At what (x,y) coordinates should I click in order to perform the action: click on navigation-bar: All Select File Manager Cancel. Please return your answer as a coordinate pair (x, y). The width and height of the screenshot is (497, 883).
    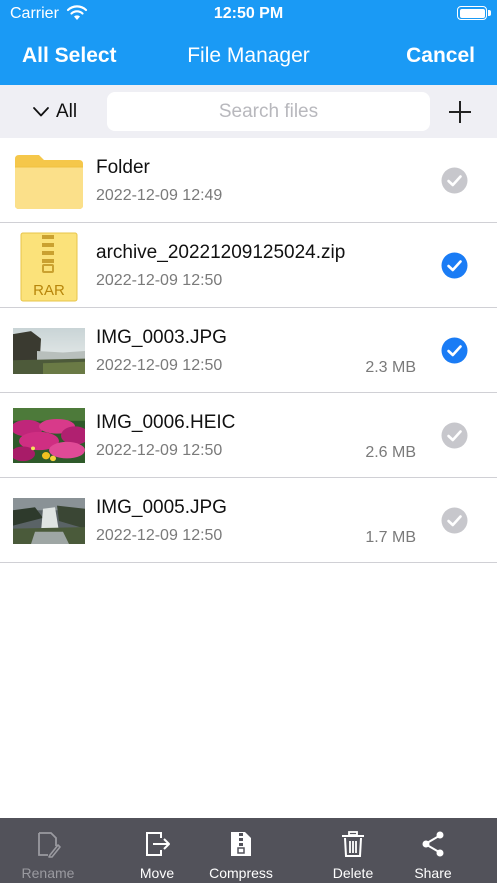
    Looking at the image, I should click on (248, 56).